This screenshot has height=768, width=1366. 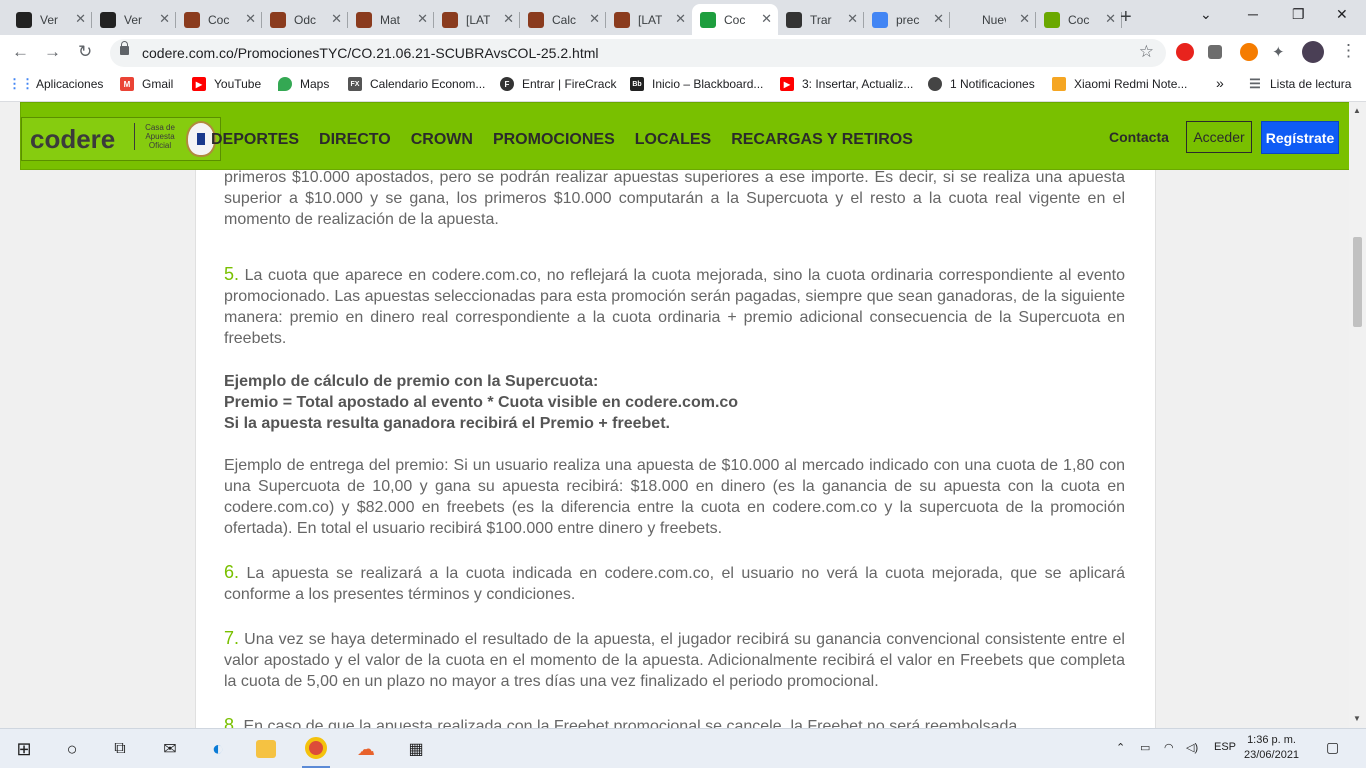 What do you see at coordinates (85, 52) in the screenshot?
I see `reload-icon: ↻` at bounding box center [85, 52].